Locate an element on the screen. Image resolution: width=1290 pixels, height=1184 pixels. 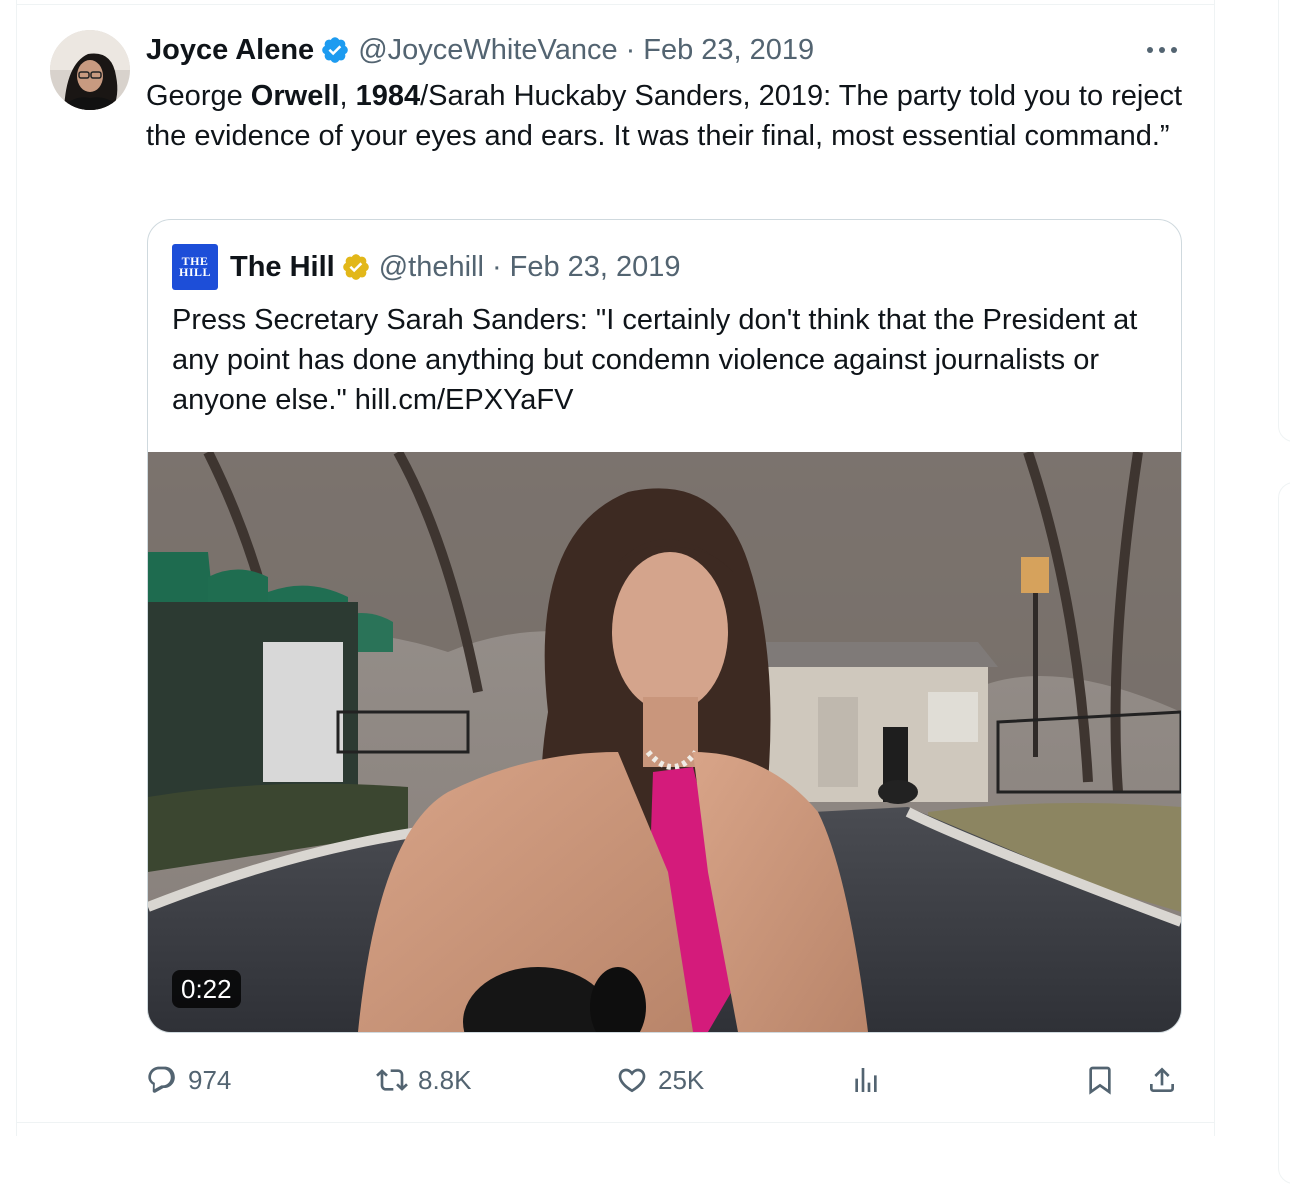
share-button is located at coordinates (1162, 1080).